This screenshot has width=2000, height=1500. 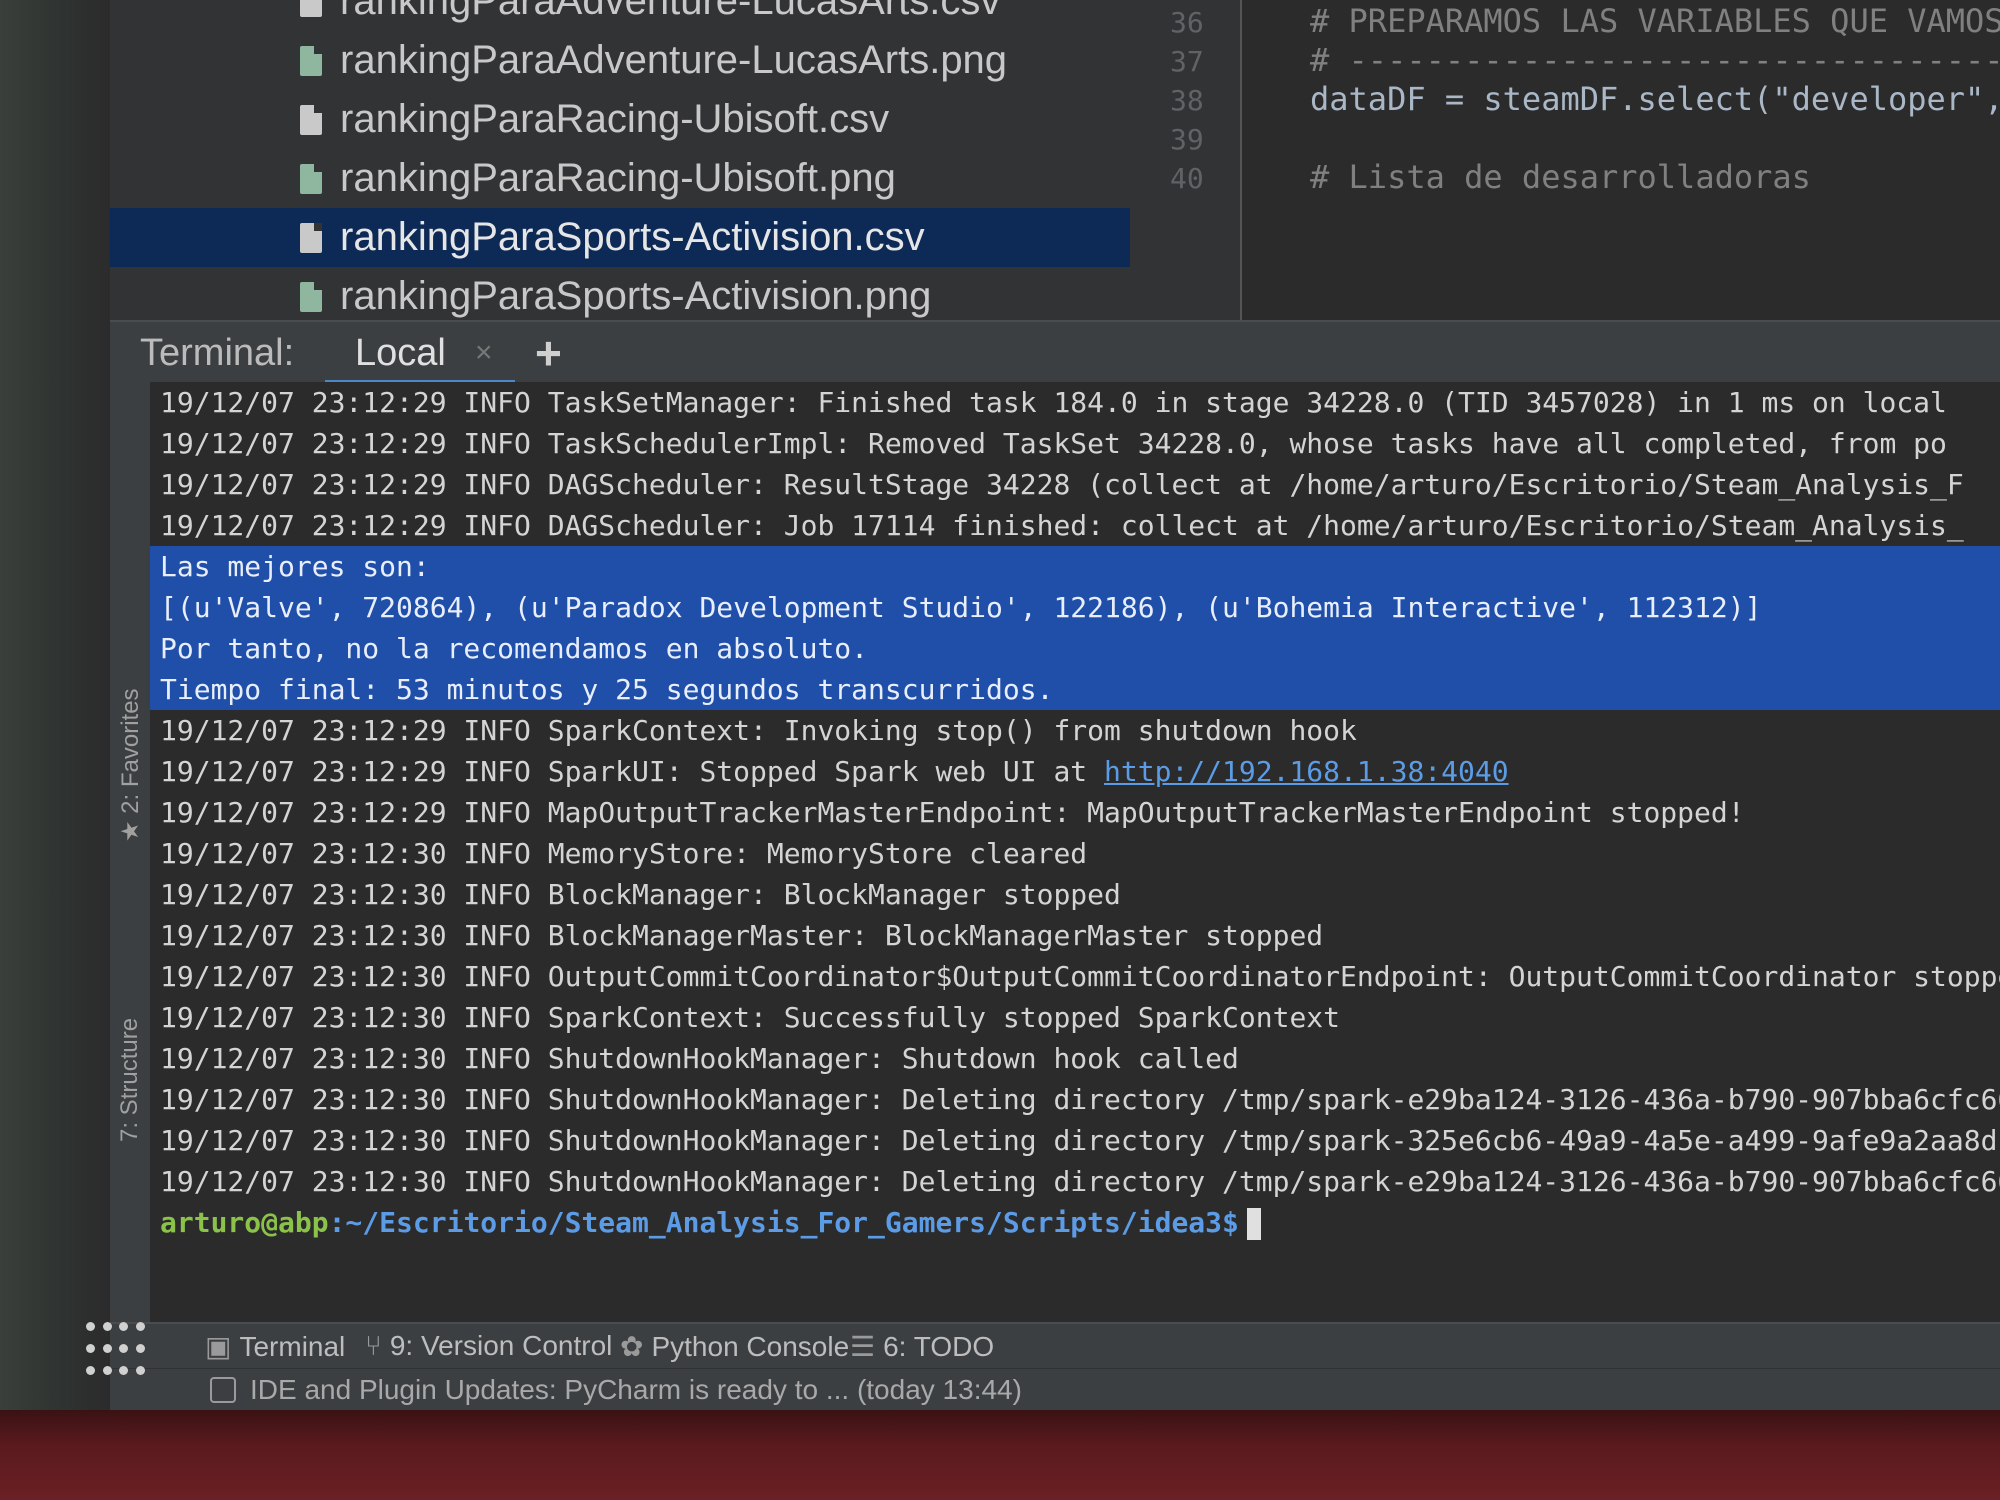 What do you see at coordinates (674, 60) in the screenshot?
I see `file-name: rankingParaAdventure-LucasArts.png` at bounding box center [674, 60].